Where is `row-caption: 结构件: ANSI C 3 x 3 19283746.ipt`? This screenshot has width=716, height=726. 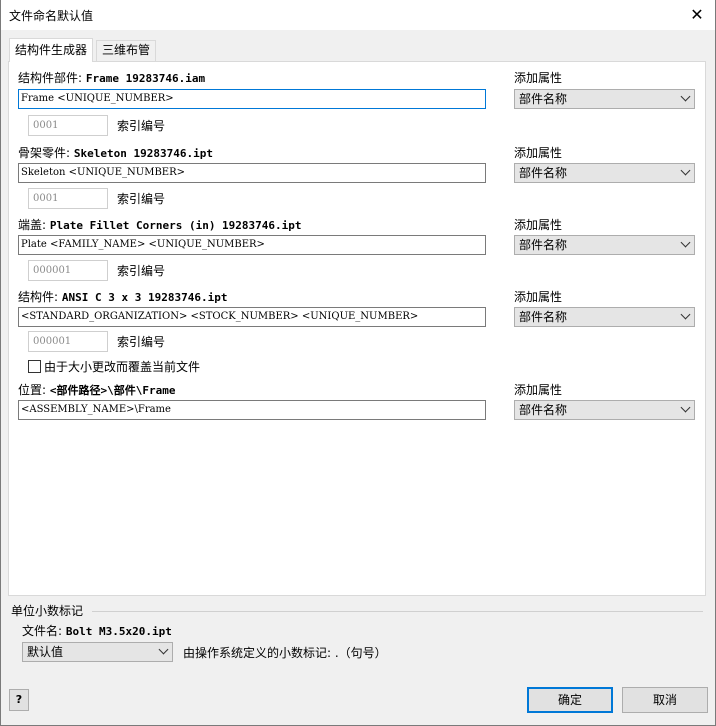 row-caption: 结构件: ANSI C 3 x 3 19283746.ipt is located at coordinates (123, 297).